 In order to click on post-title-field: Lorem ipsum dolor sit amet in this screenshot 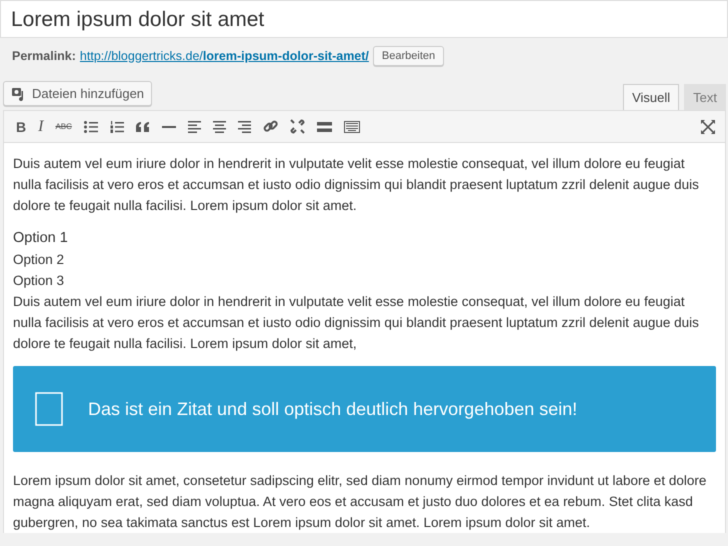, I will do `click(364, 19)`.